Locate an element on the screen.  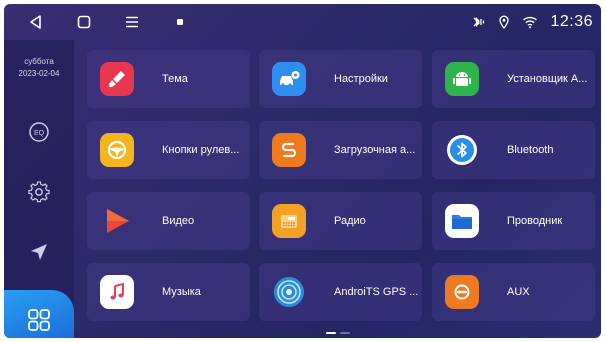
app-tile-video: Видео is located at coordinates (168, 221).